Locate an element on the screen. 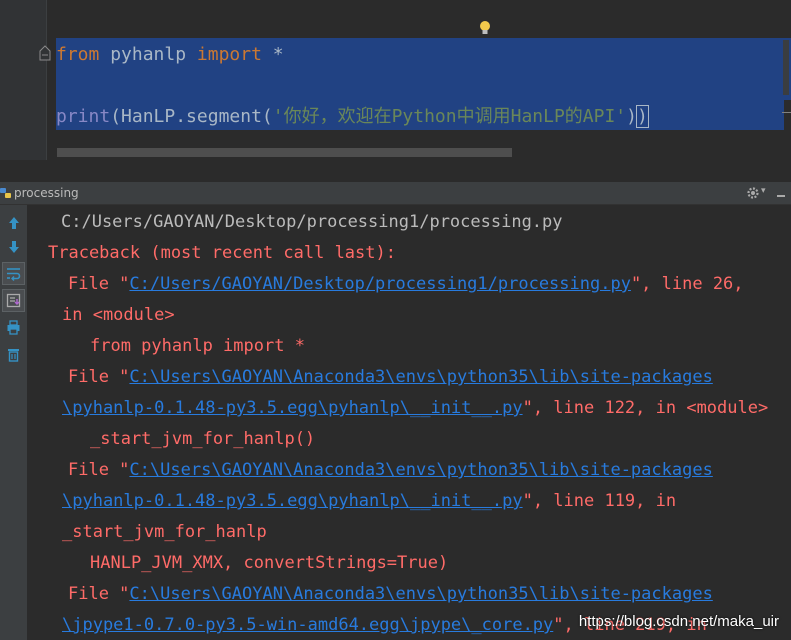  module-name: pyhanlp is located at coordinates (148, 54).